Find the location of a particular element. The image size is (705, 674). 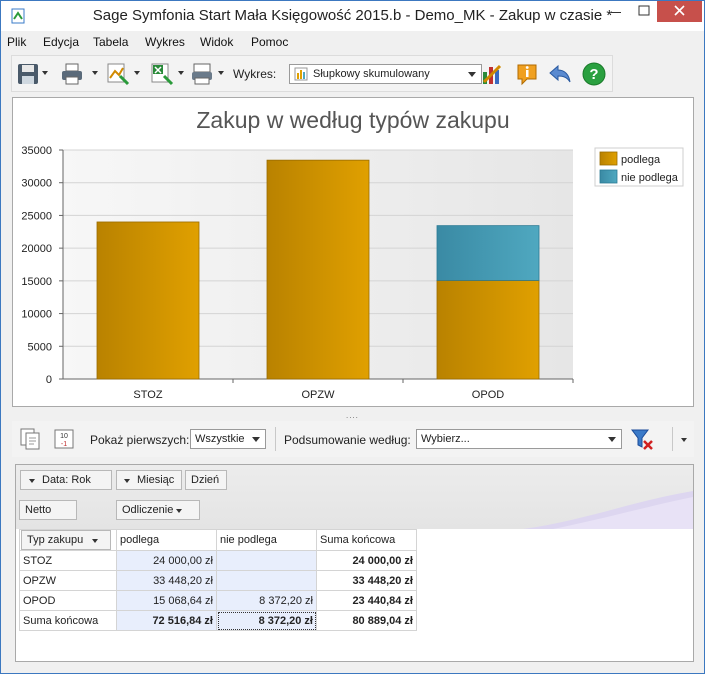

show-first-value: Wszystkie is located at coordinates (220, 439).